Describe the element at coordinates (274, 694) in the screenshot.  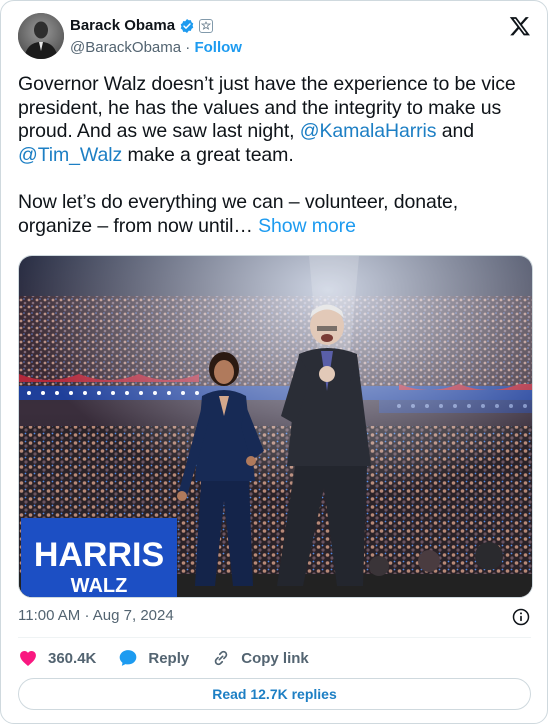
I see `read-replies-button: Read 12.7K replies` at that location.